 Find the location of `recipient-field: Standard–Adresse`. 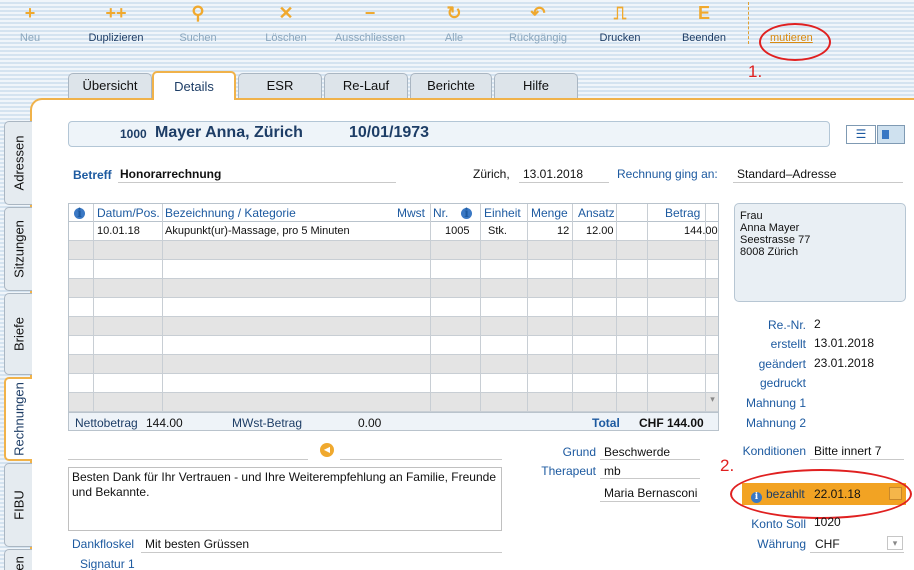

recipient-field: Standard–Adresse is located at coordinates (786, 174).